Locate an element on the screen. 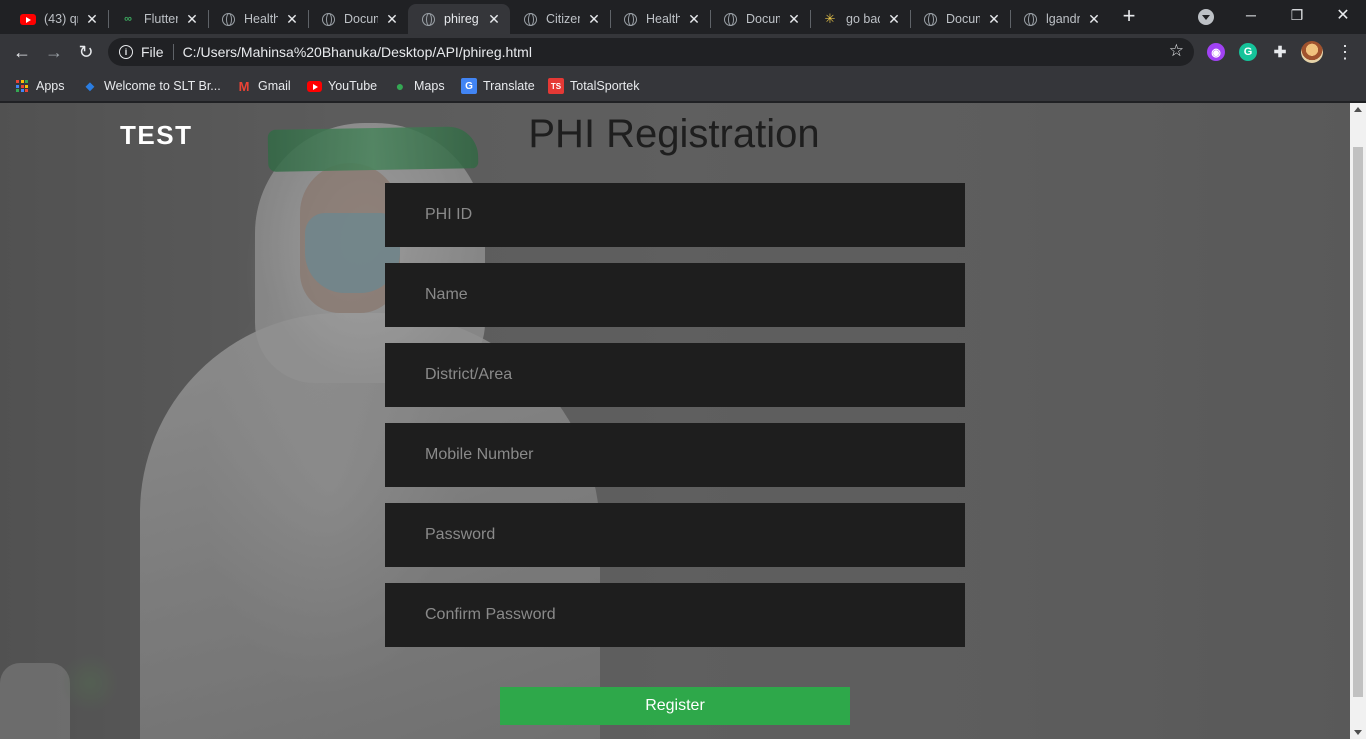 The height and width of the screenshot is (739, 1366). bookmark-totalsportek: TS TotalSportek is located at coordinates (593, 86).